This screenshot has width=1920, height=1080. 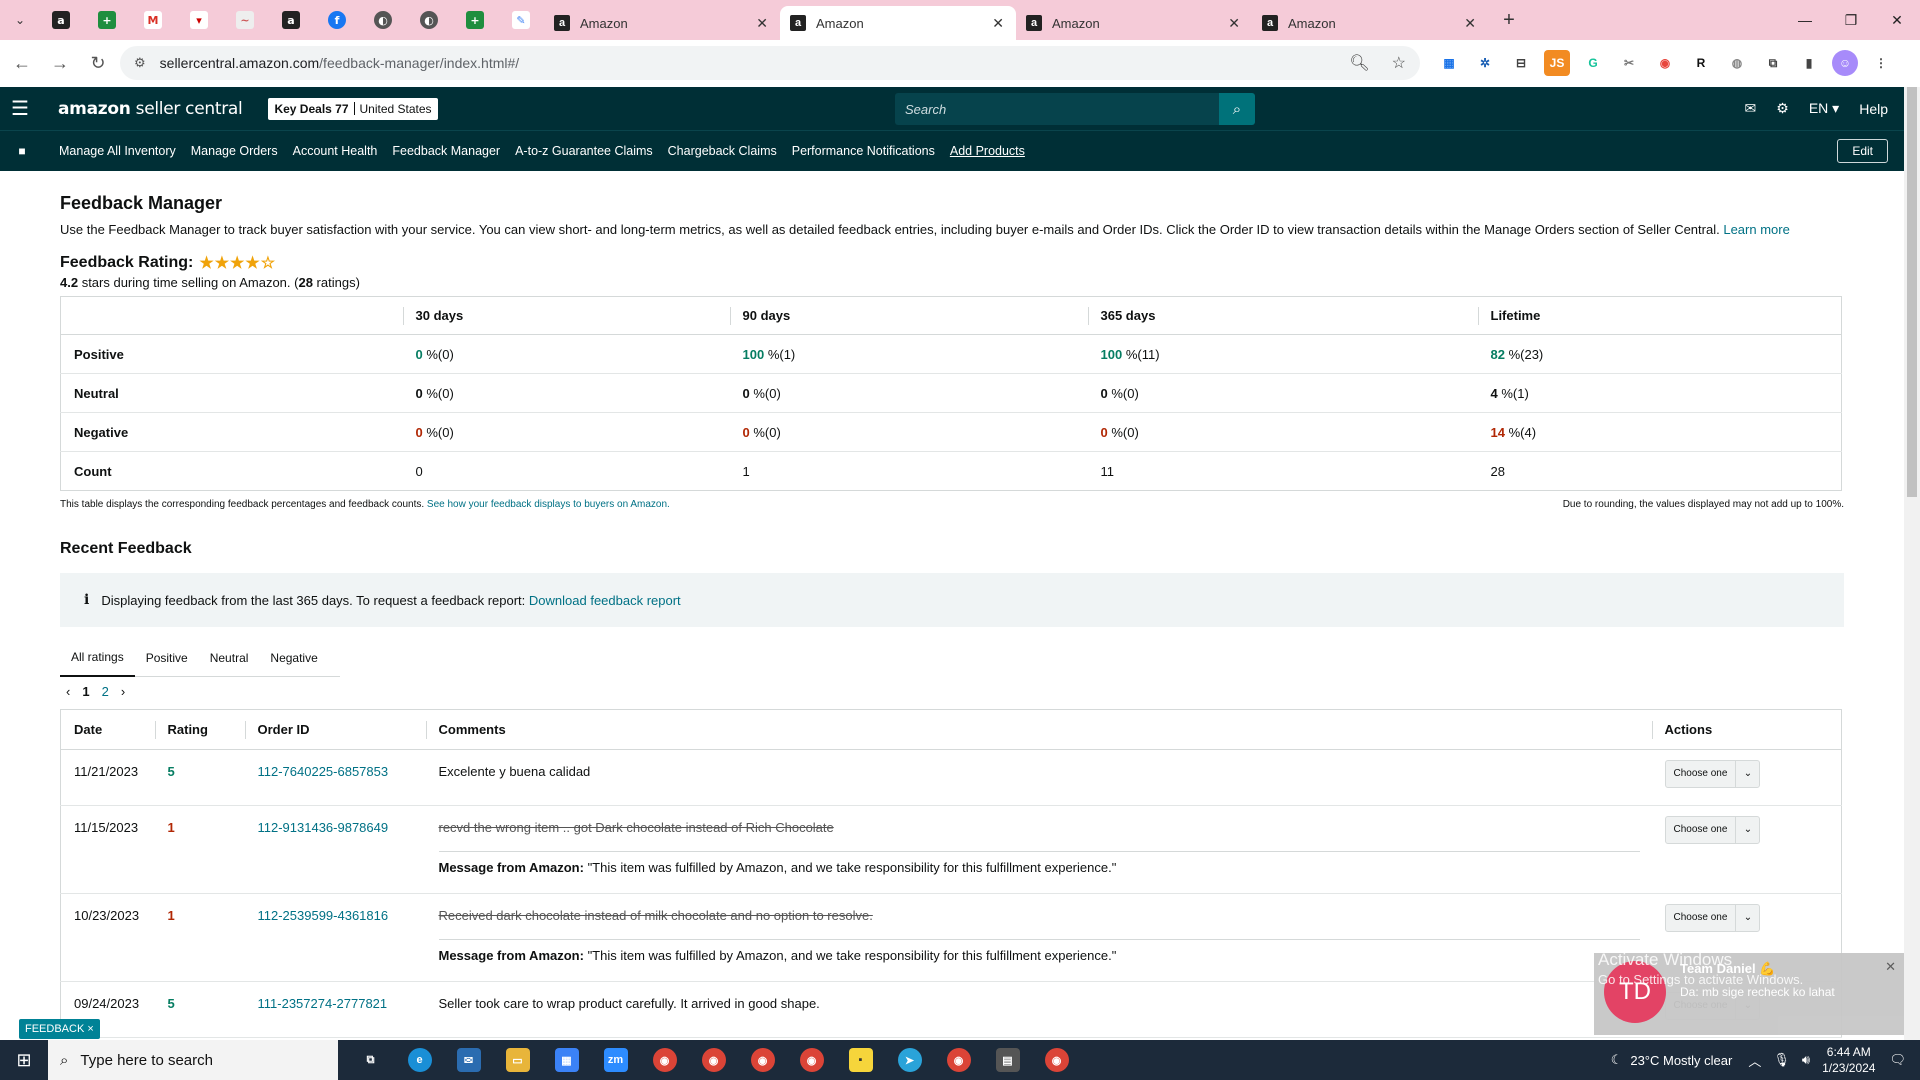 What do you see at coordinates (383, 20) in the screenshot?
I see `pinned-tab-chrome-1: ◐` at bounding box center [383, 20].